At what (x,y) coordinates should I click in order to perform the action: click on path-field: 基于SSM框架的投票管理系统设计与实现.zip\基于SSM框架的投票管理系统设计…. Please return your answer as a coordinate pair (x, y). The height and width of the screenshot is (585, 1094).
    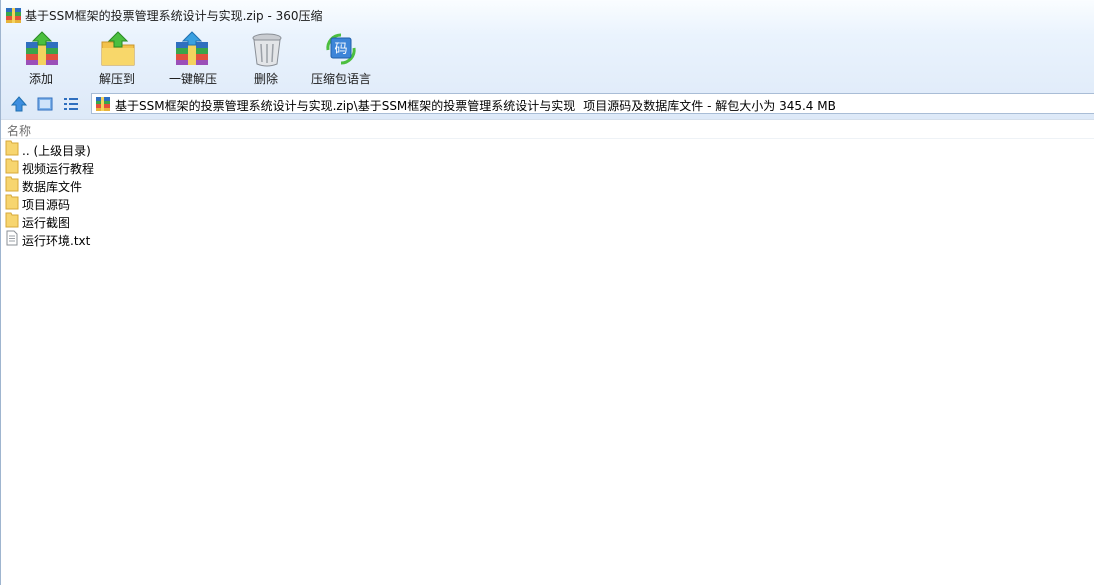
    Looking at the image, I should click on (592, 103).